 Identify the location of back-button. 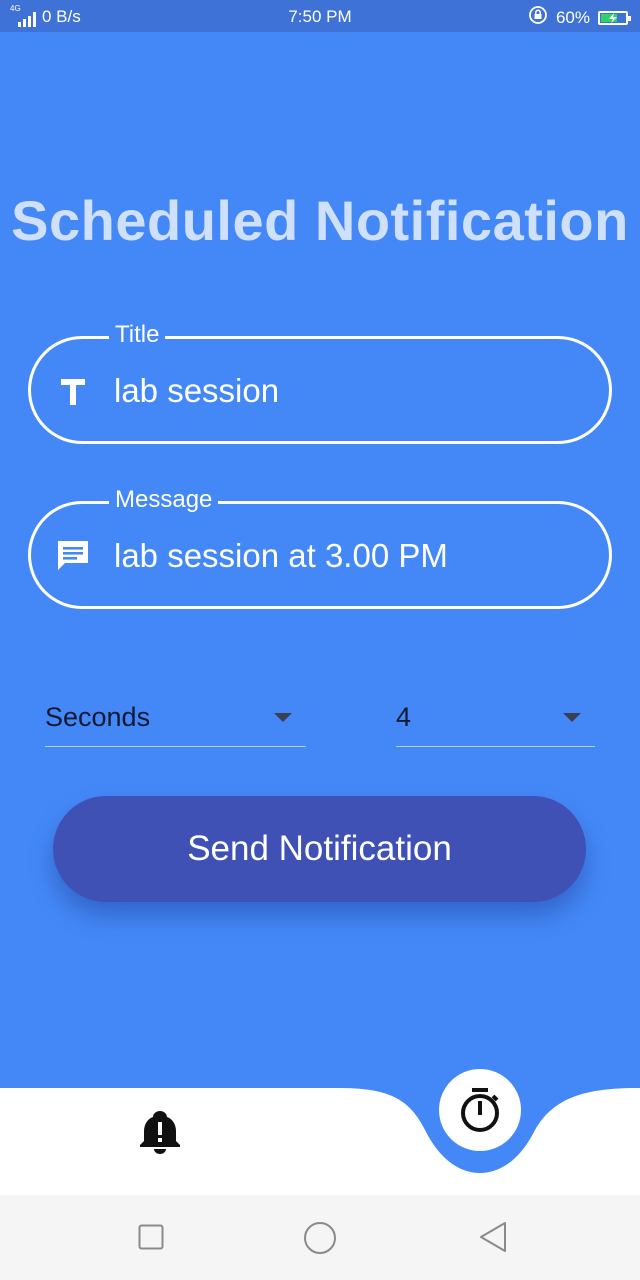
(493, 1239).